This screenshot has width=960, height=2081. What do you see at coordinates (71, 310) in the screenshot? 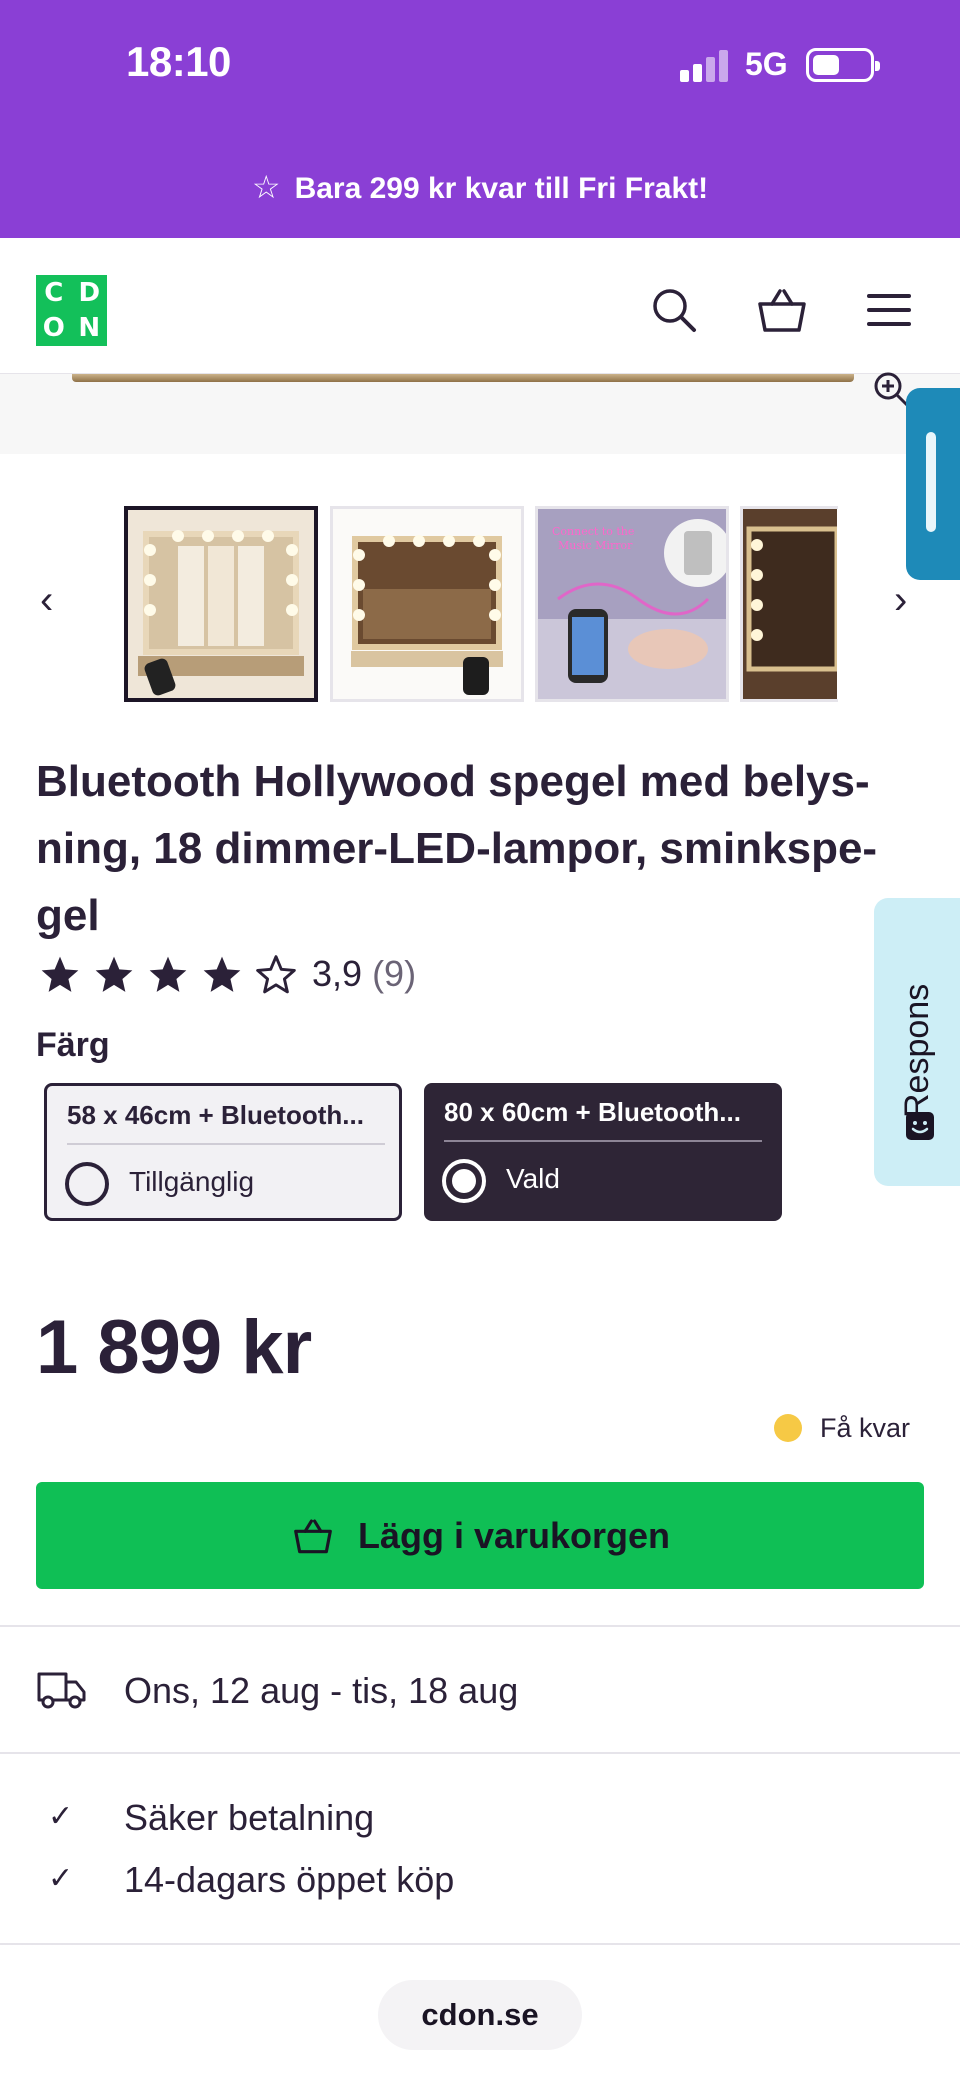
I see `cdon-logo: C D O N` at bounding box center [71, 310].